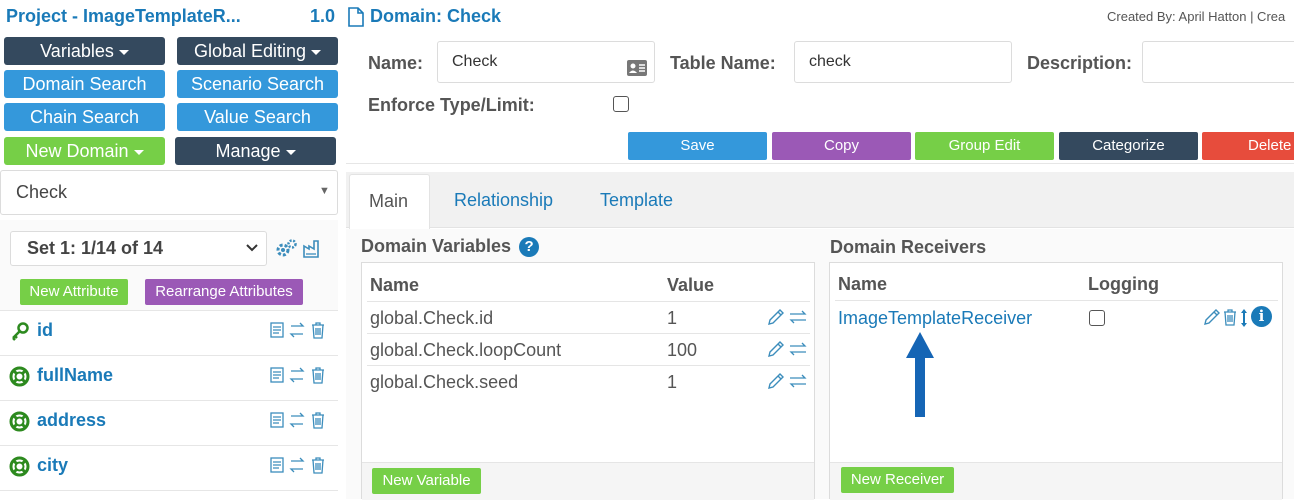 The height and width of the screenshot is (500, 1294). I want to click on created-by: Created By: April Hatton | Crea, so click(1196, 16).